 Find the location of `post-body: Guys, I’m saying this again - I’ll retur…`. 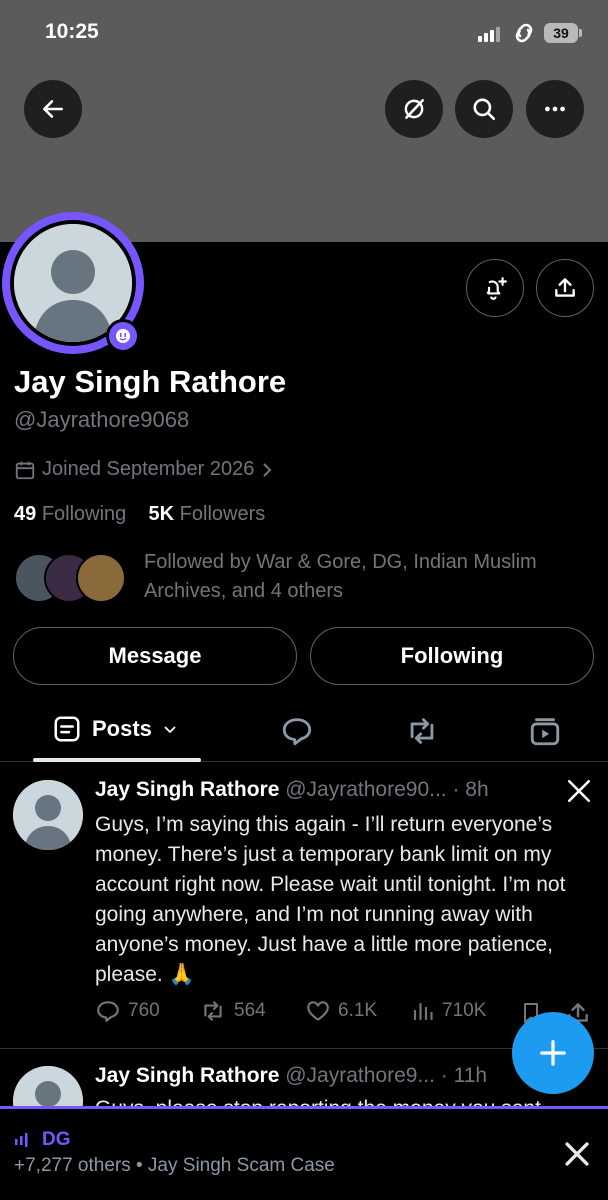

post-body: Guys, I’m saying this again - I’ll retur… is located at coordinates (330, 899).